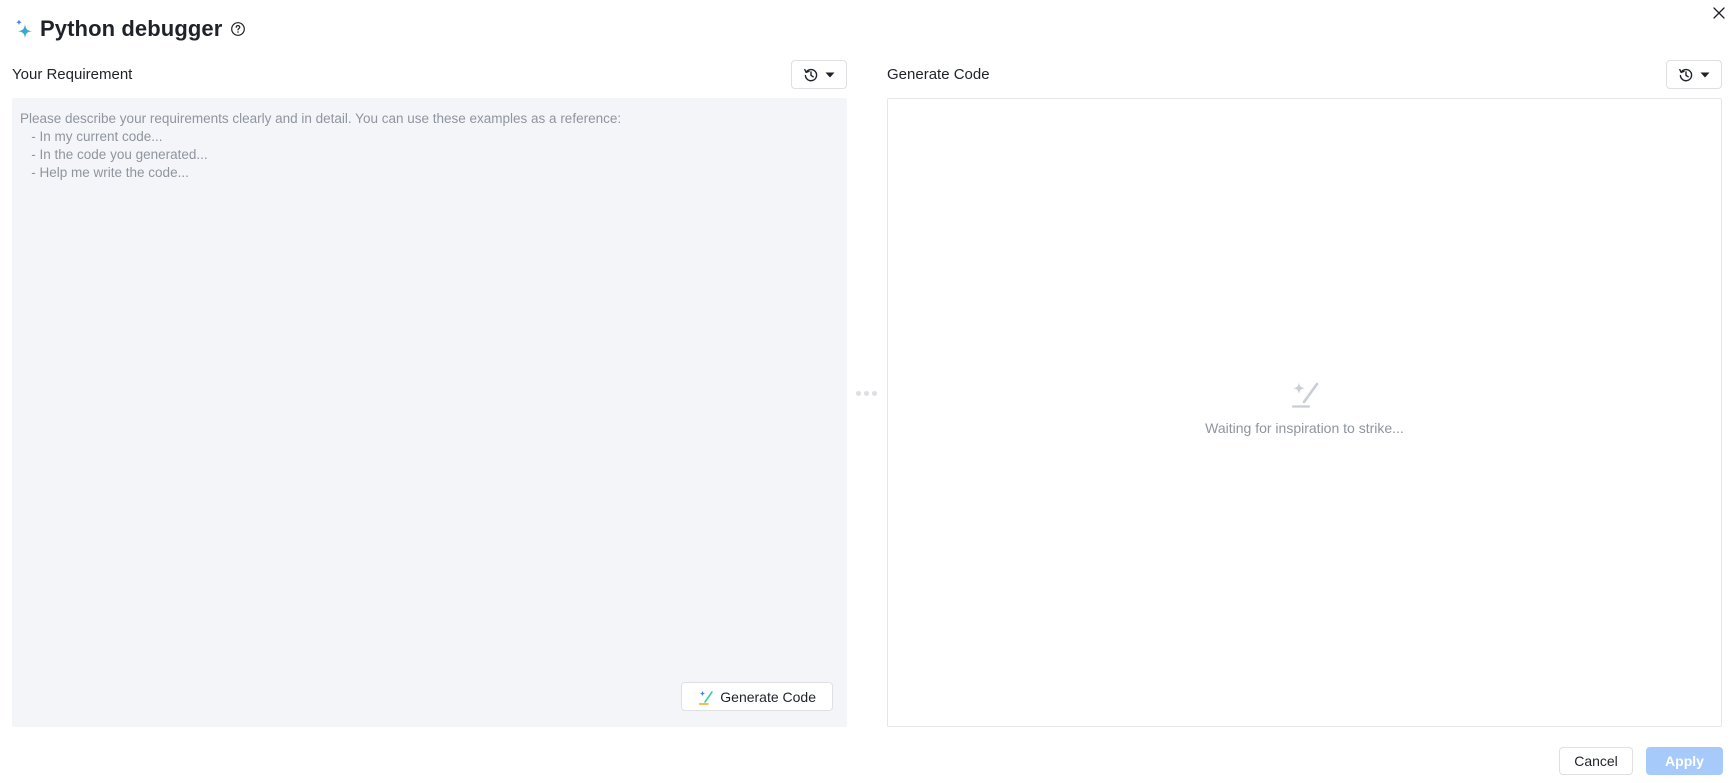 The height and width of the screenshot is (783, 1736). Describe the element at coordinates (24, 29) in the screenshot. I see `sparkle-icon` at that location.